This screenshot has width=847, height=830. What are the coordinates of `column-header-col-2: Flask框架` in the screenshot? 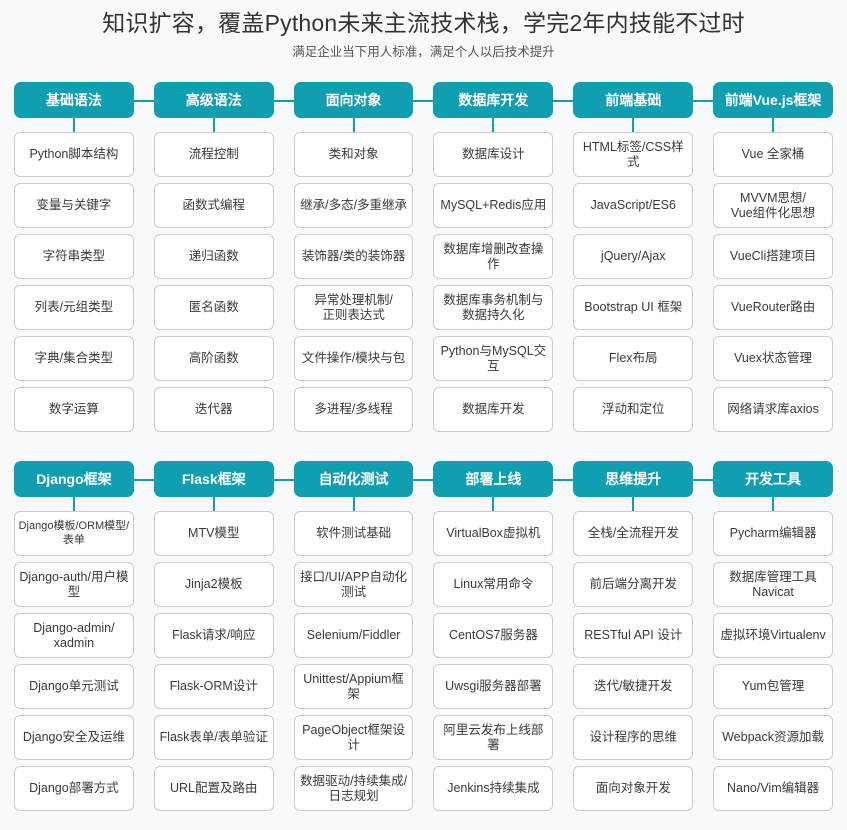 It's located at (203, 486).